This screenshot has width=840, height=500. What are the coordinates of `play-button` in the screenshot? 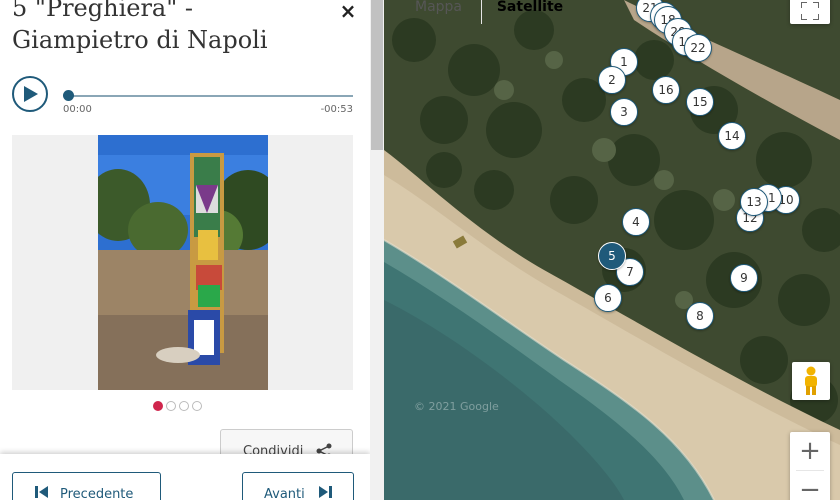 It's located at (30, 94).